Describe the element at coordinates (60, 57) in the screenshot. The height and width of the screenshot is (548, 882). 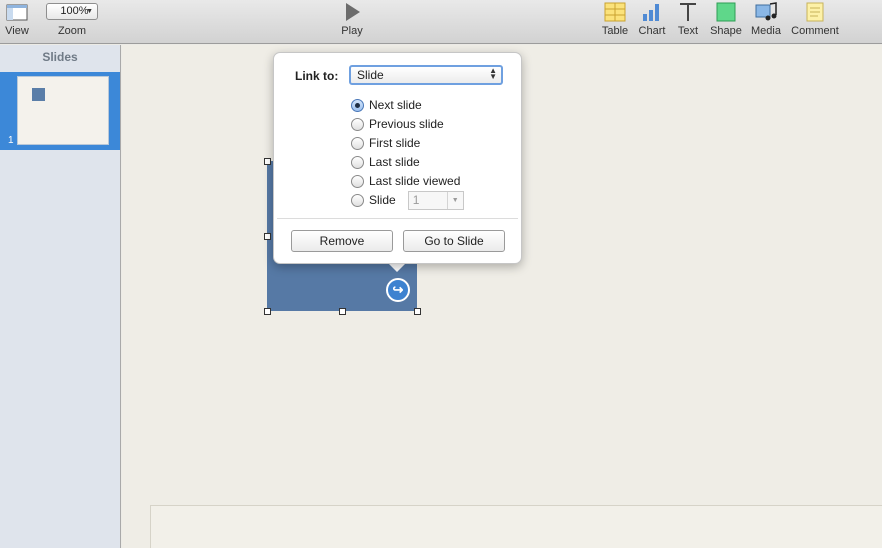
I see `sidebar-title: Slides` at that location.